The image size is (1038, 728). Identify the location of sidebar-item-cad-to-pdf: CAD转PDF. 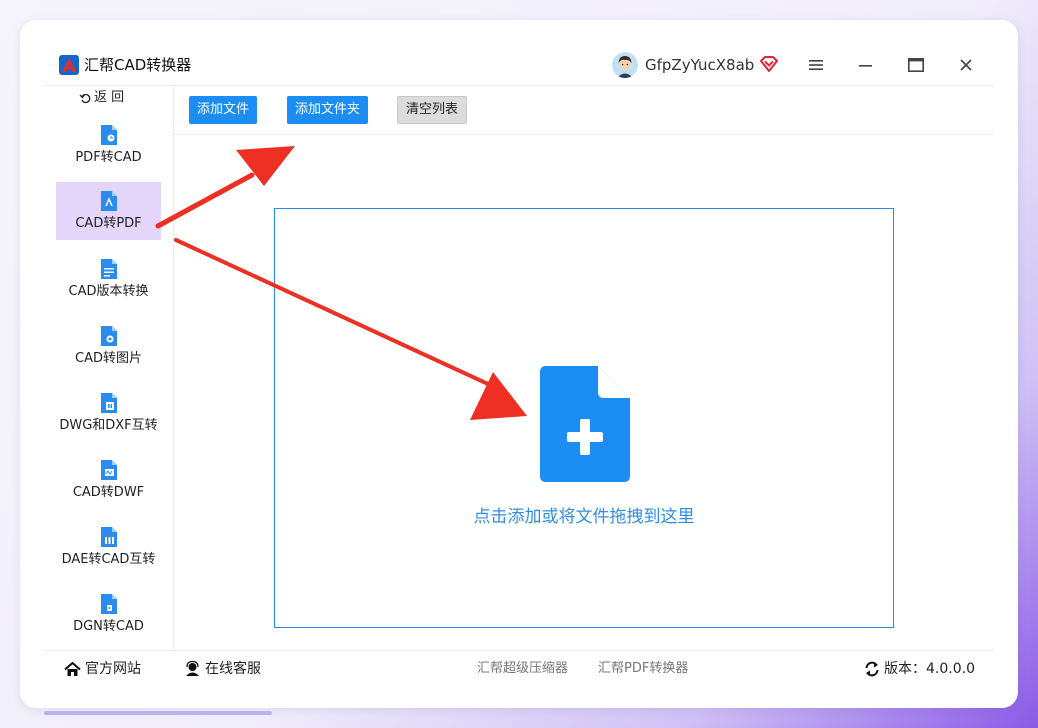
(108, 211).